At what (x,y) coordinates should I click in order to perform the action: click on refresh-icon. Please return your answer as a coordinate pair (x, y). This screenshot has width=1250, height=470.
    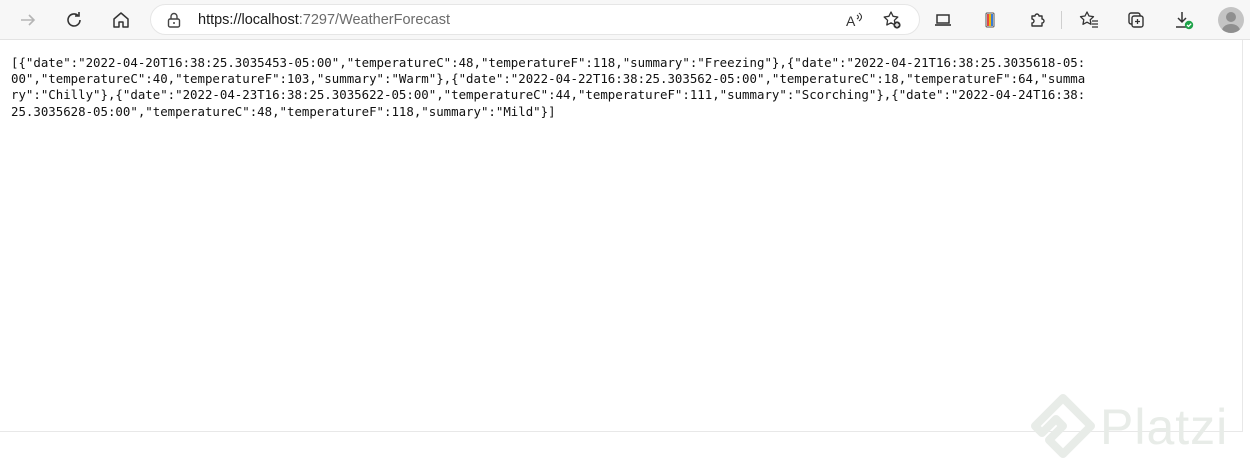
    Looking at the image, I should click on (74, 19).